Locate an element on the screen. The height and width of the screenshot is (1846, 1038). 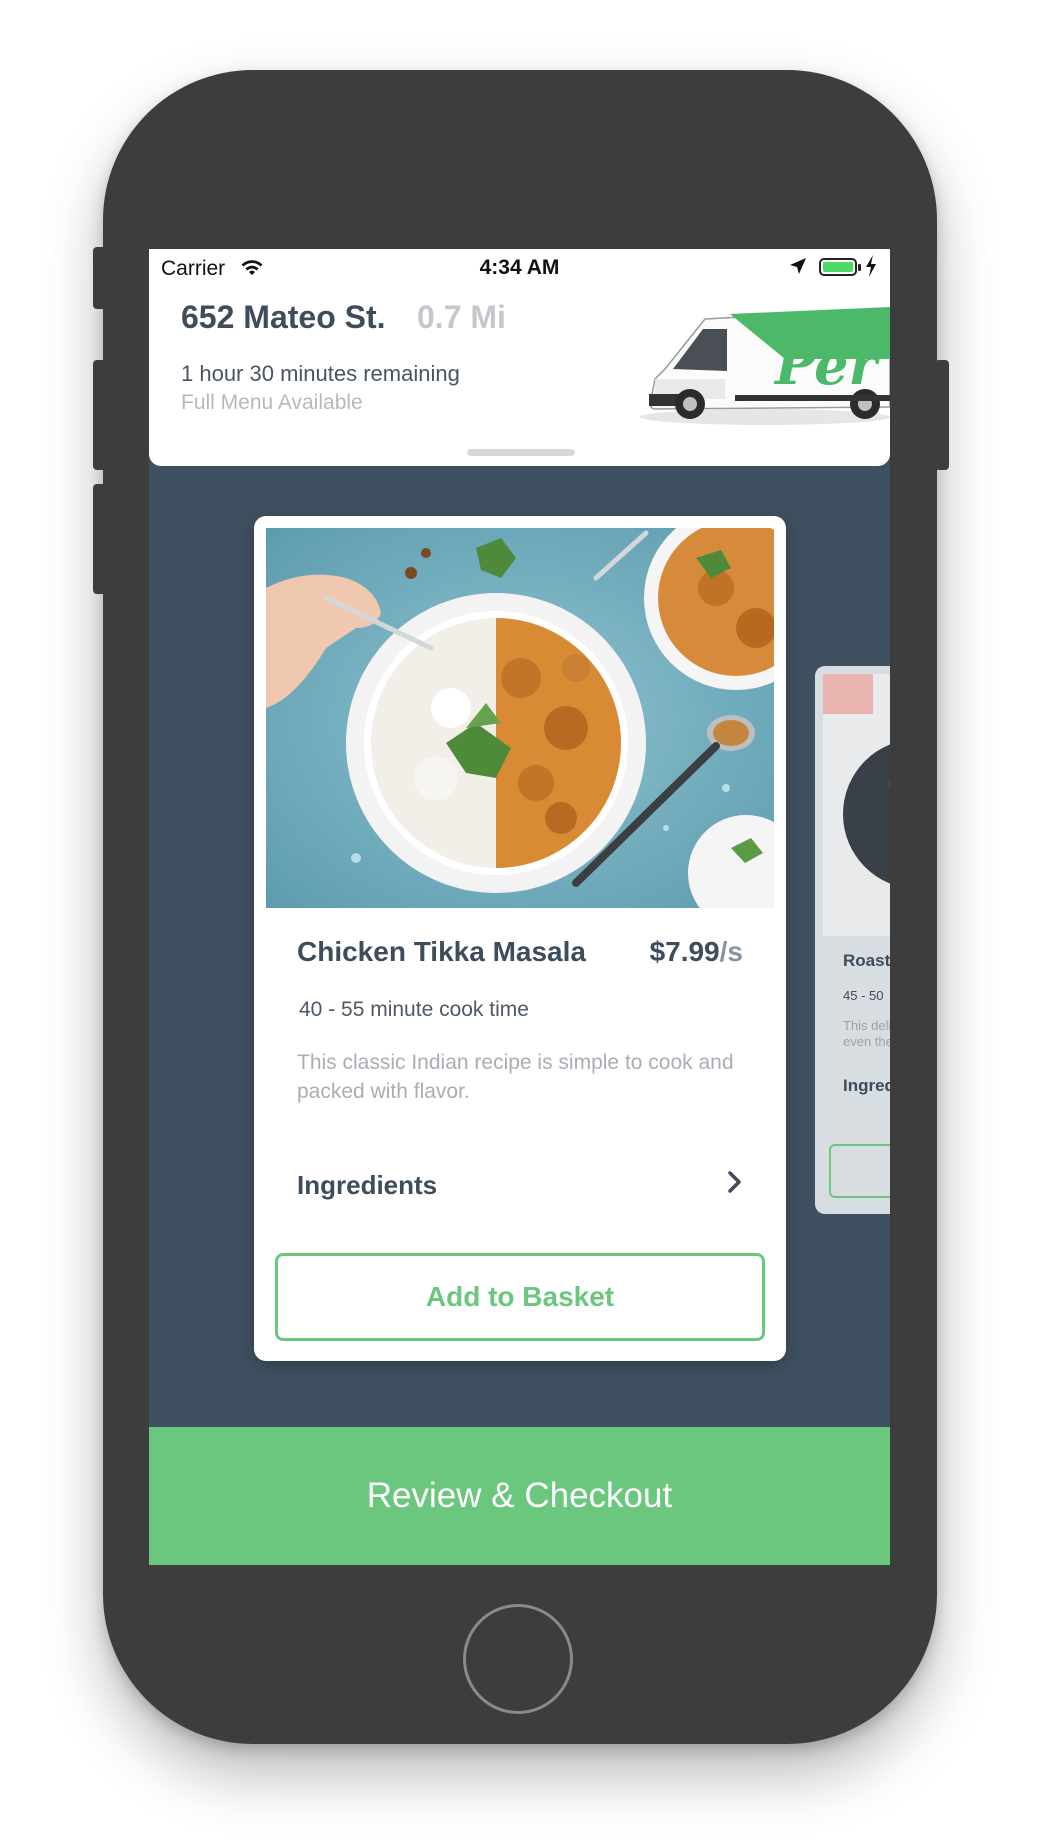
battery-tip is located at coordinates (859, 267).